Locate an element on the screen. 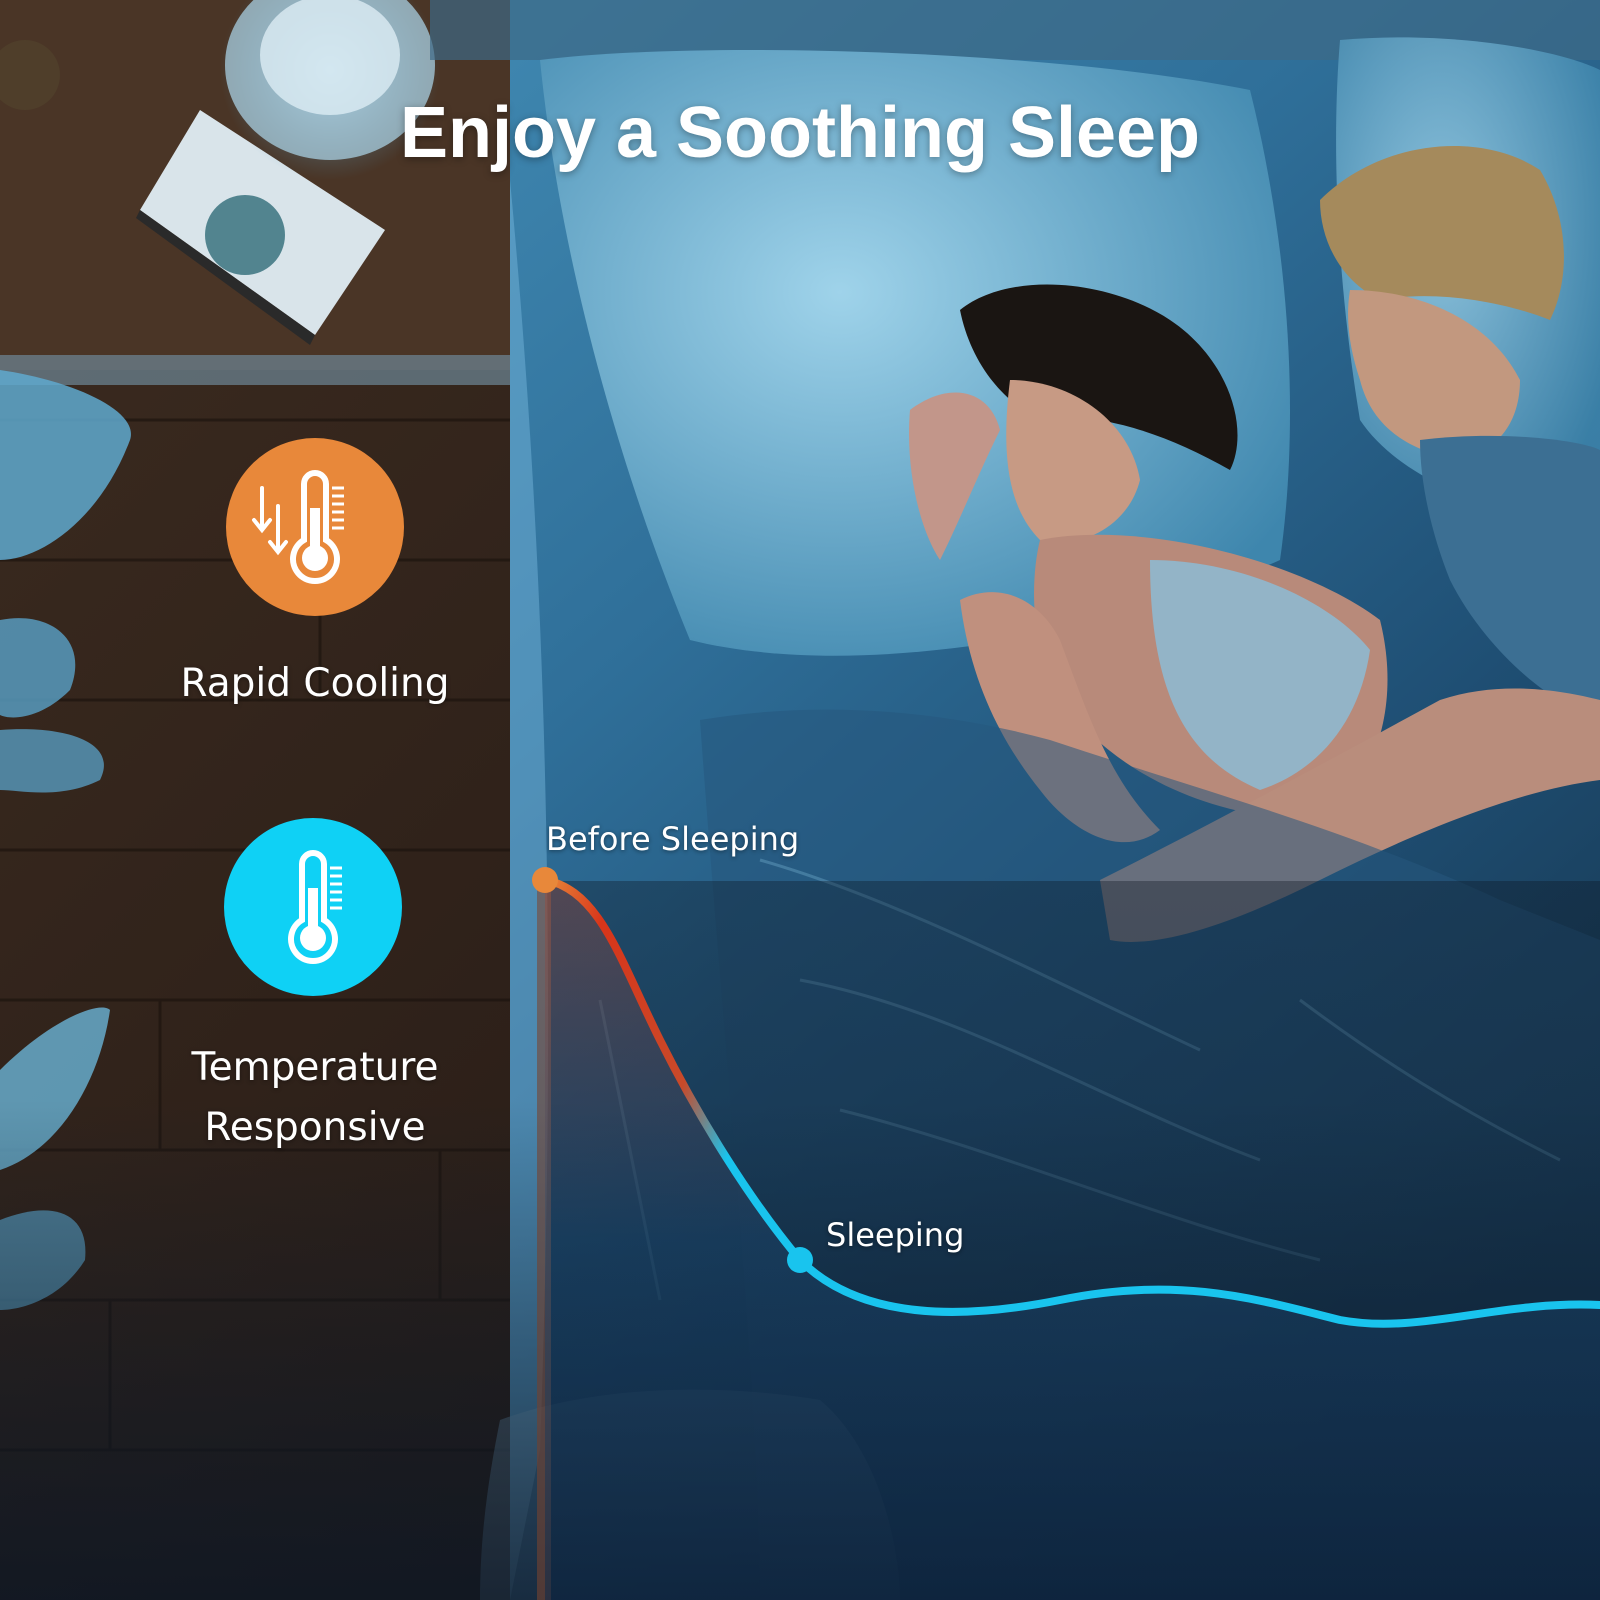  feature-label-temperature-responsive: Temperature Responsive is located at coordinates (315, 1098).